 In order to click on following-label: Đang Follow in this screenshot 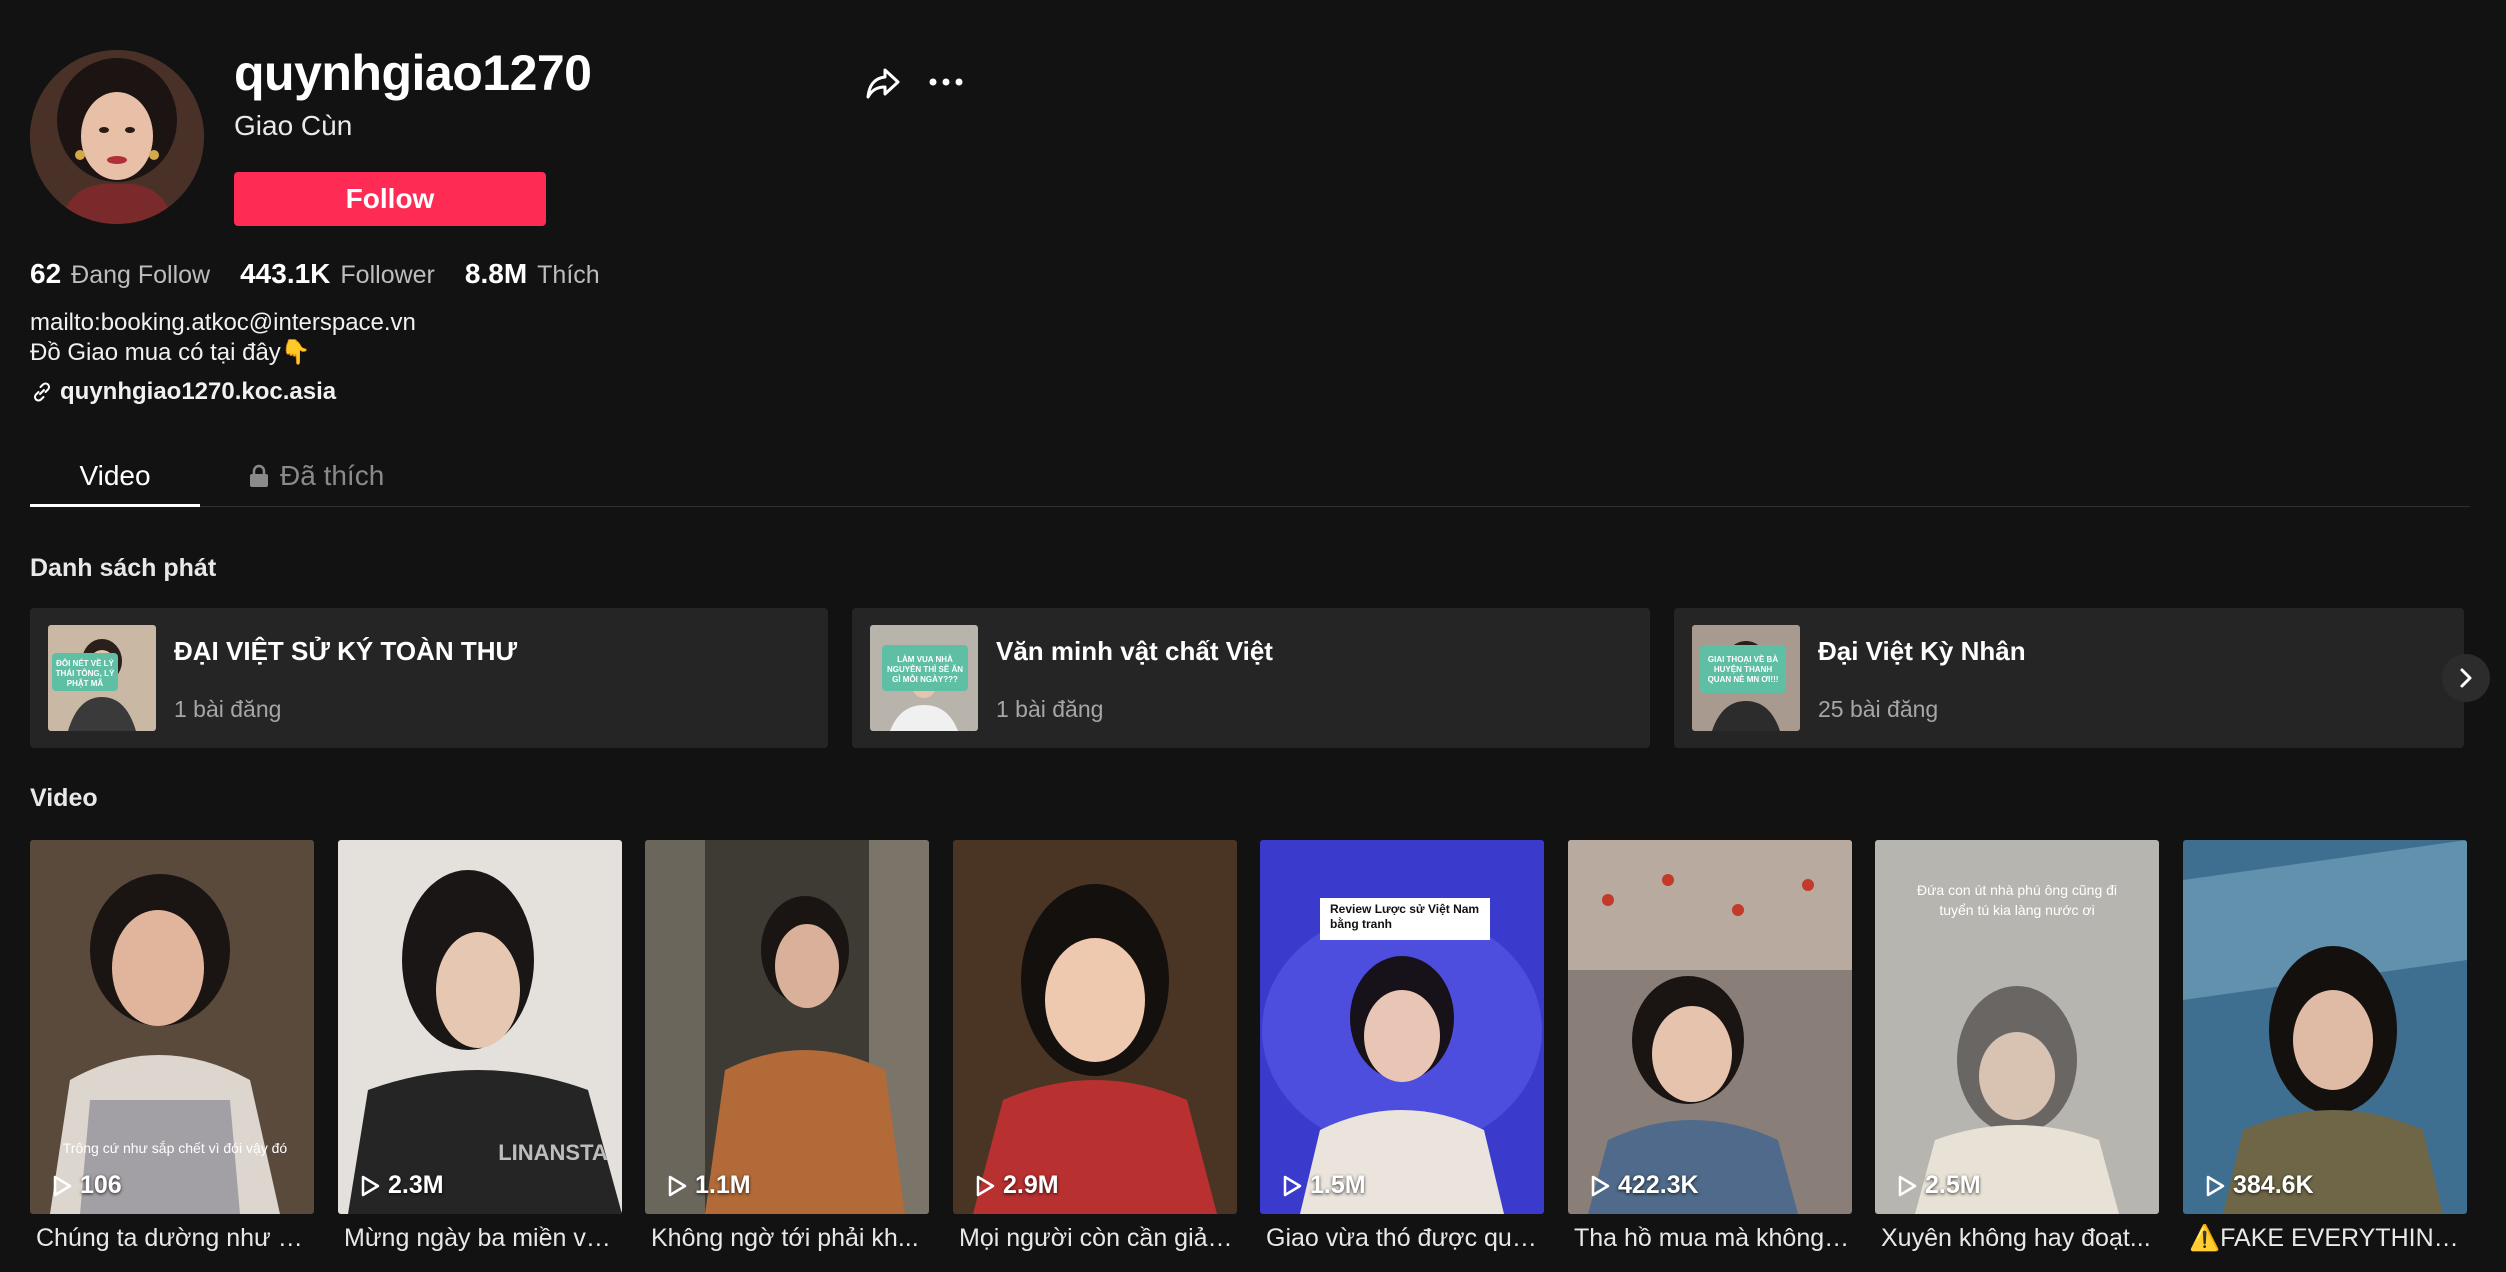, I will do `click(141, 275)`.